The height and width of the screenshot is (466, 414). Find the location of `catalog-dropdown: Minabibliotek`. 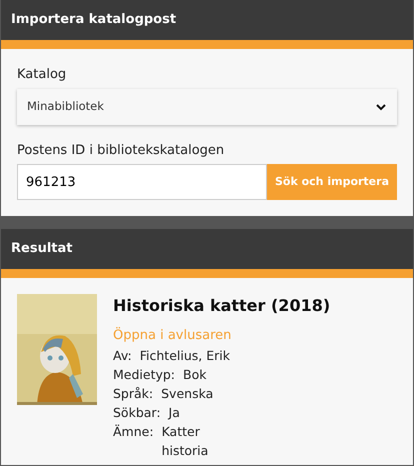

catalog-dropdown: Minabibliotek is located at coordinates (207, 106).